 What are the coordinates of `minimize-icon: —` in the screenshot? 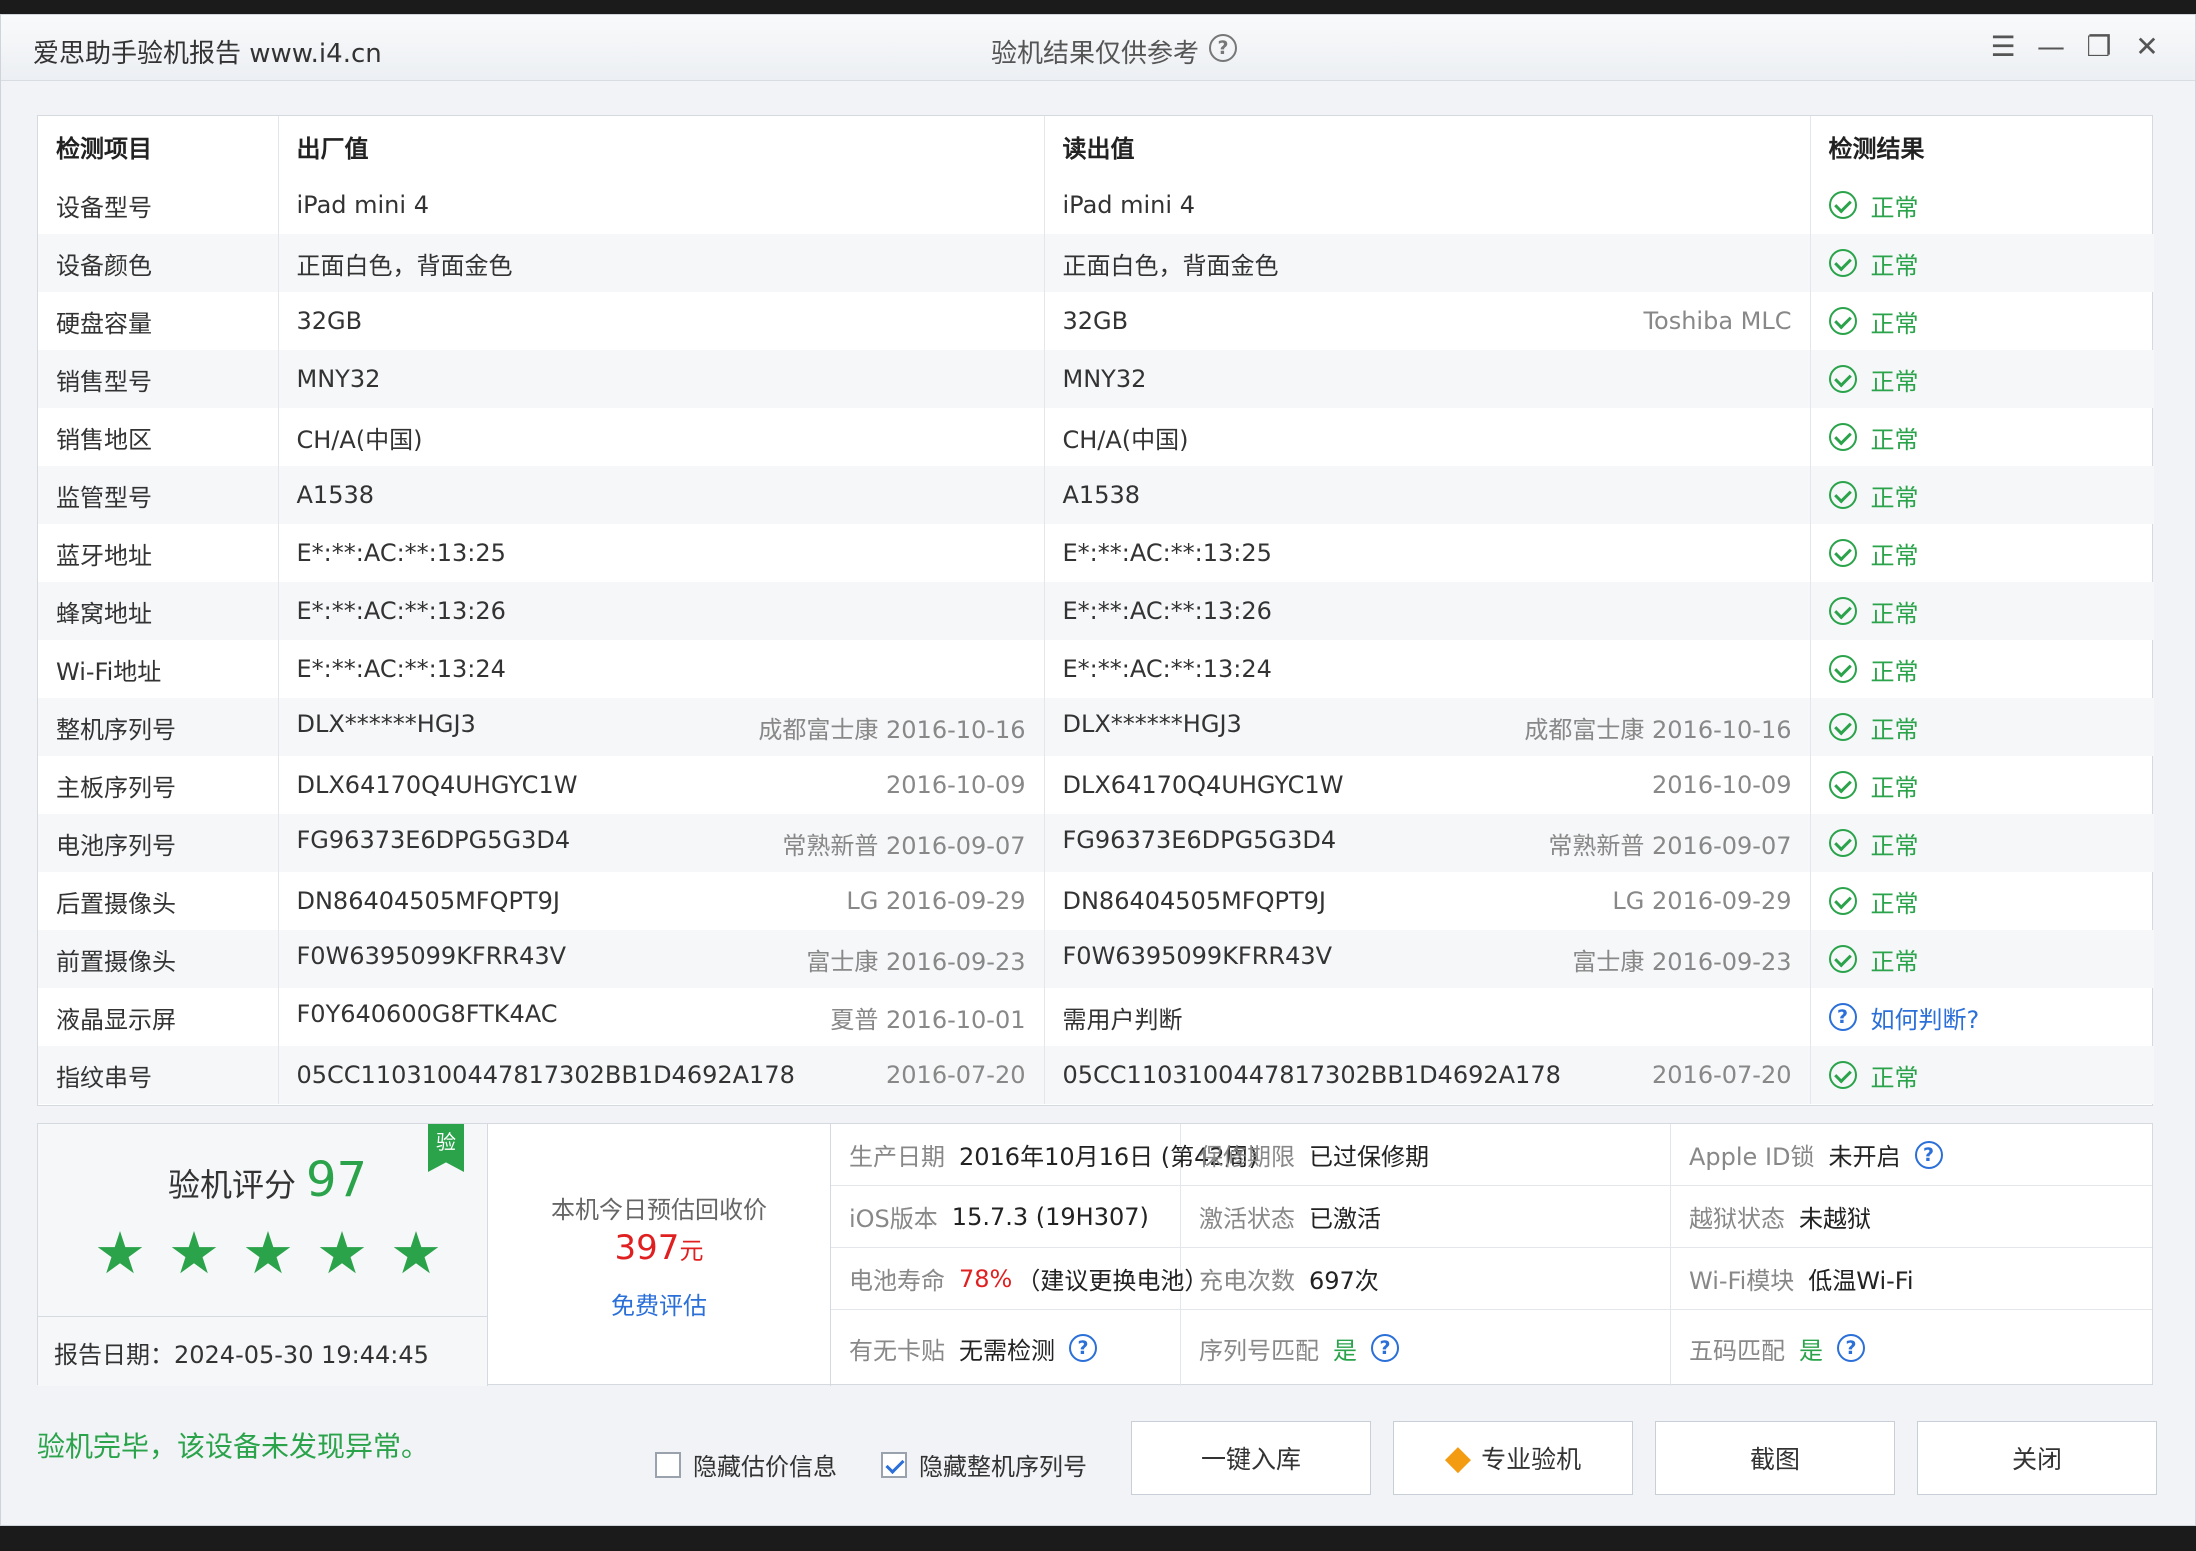 It's located at (2051, 47).